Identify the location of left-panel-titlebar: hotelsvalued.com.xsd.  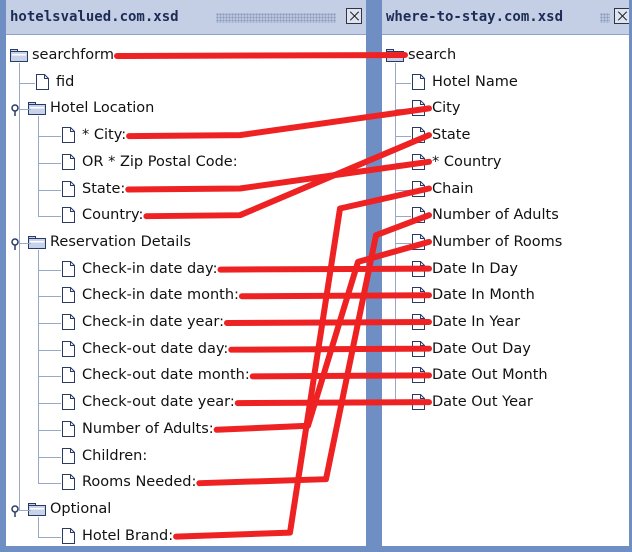
(186, 17).